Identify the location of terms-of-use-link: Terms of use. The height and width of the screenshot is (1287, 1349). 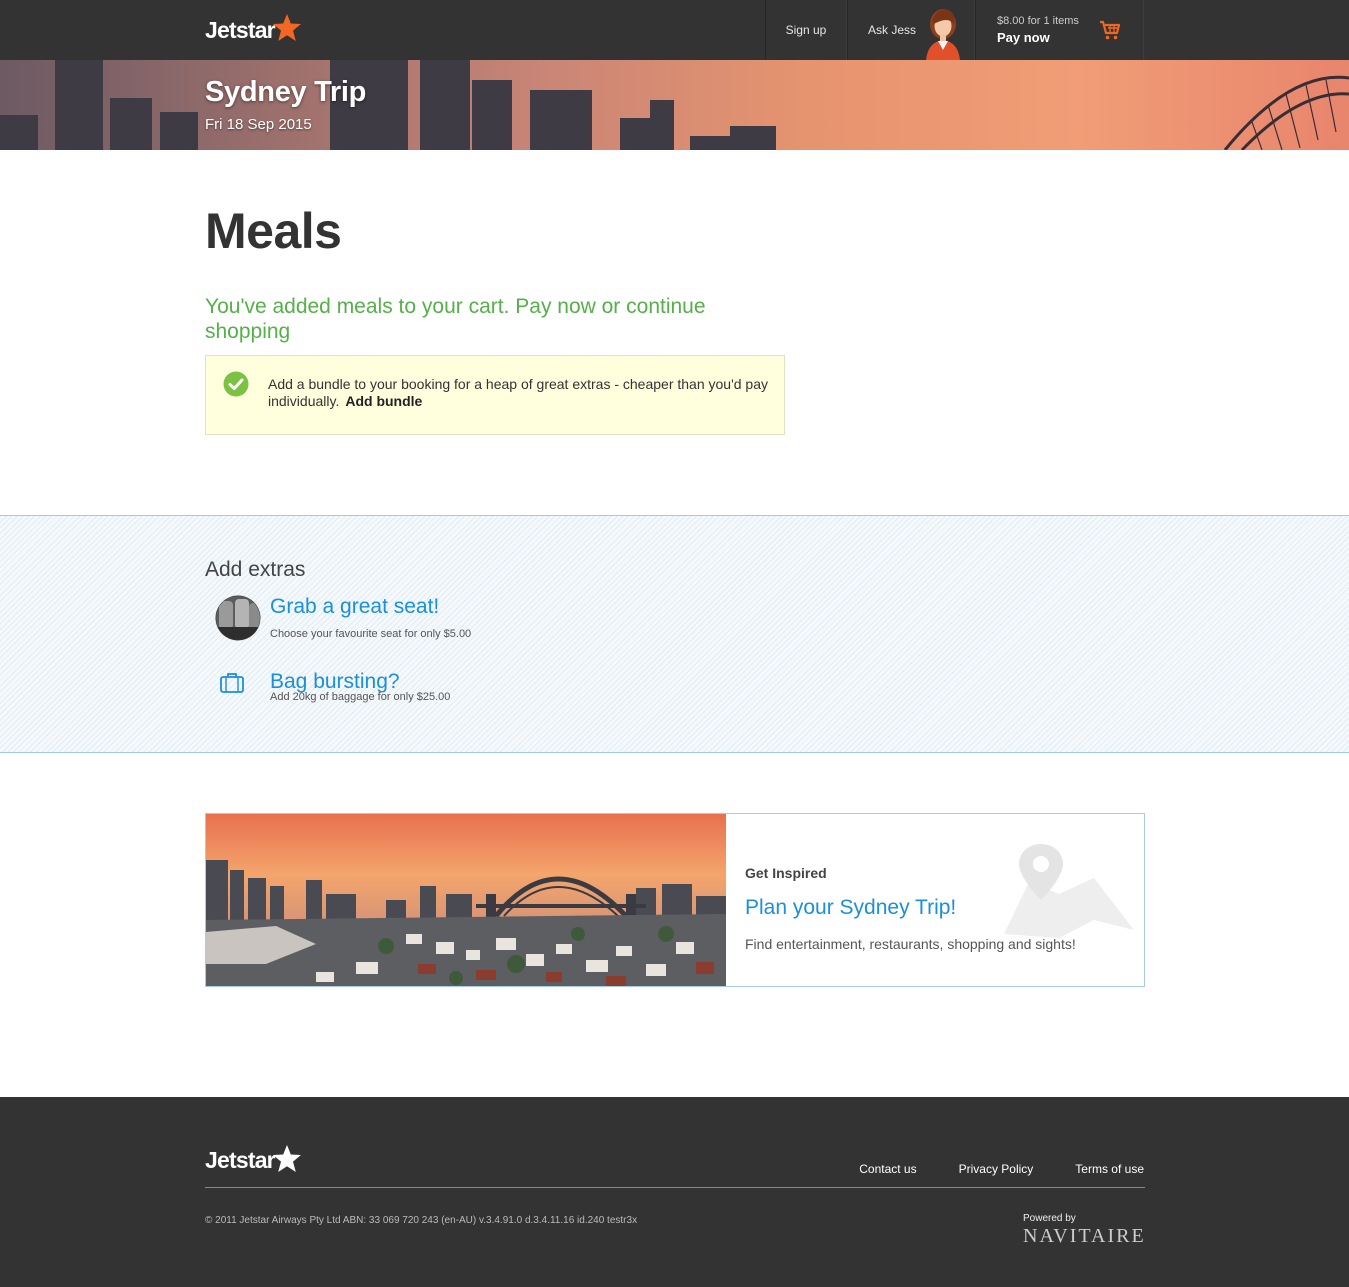
(1109, 1169).